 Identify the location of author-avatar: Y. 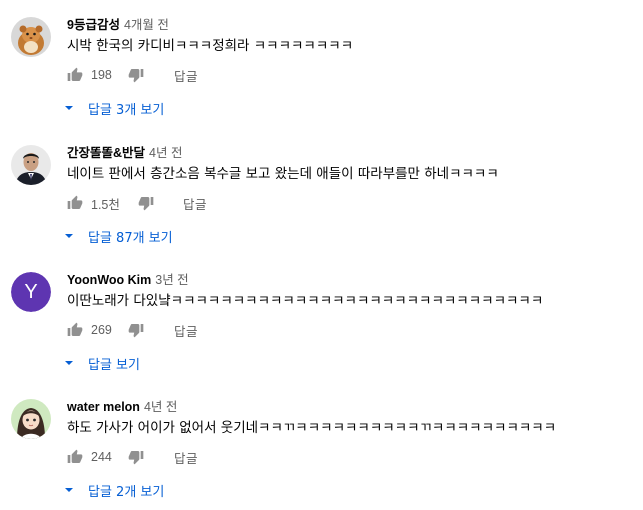
(31, 292).